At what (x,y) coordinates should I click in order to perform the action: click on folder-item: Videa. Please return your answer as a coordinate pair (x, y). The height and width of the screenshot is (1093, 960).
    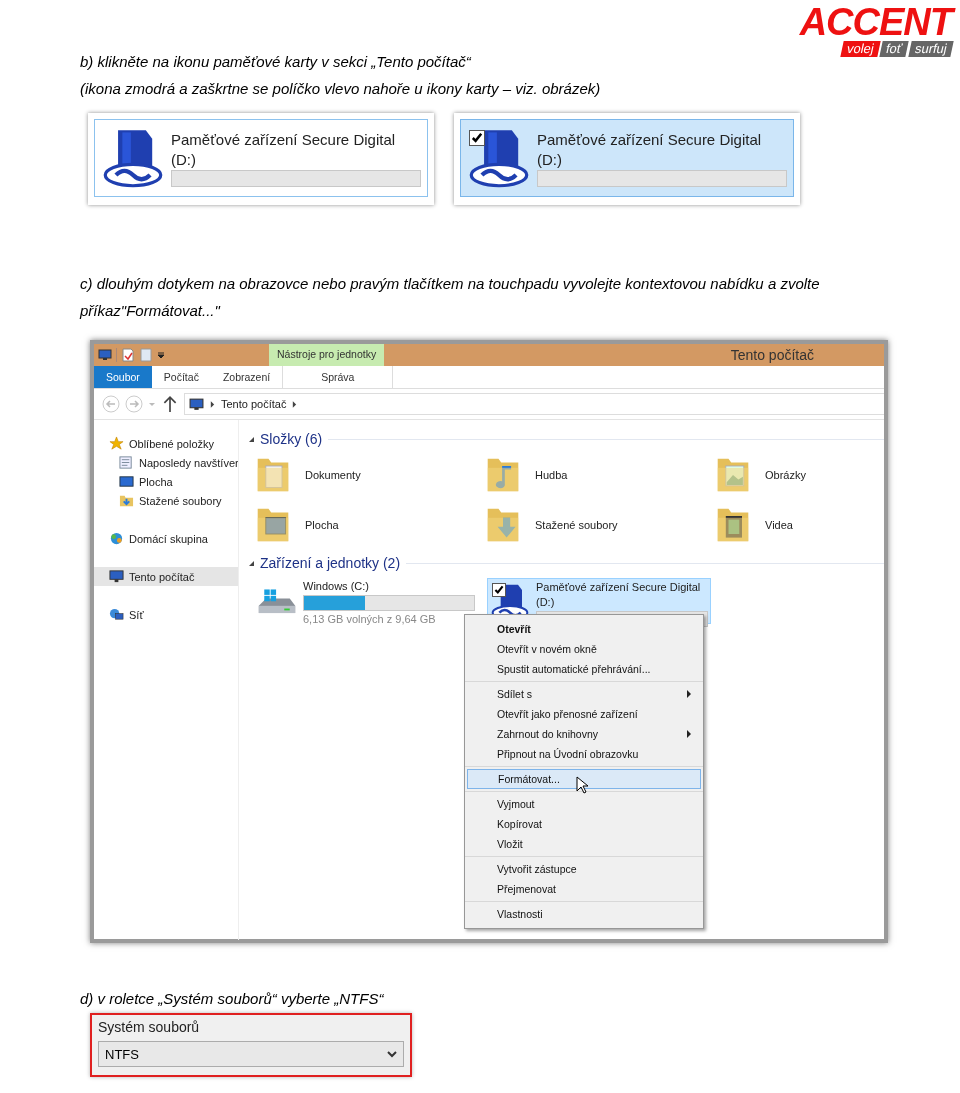
    Looking at the image, I should click on (799, 525).